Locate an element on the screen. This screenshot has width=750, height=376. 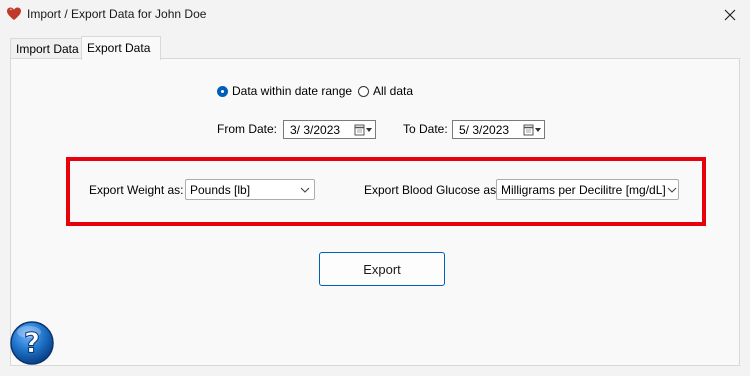
radio-date-range: Data within date range is located at coordinates (284, 91).